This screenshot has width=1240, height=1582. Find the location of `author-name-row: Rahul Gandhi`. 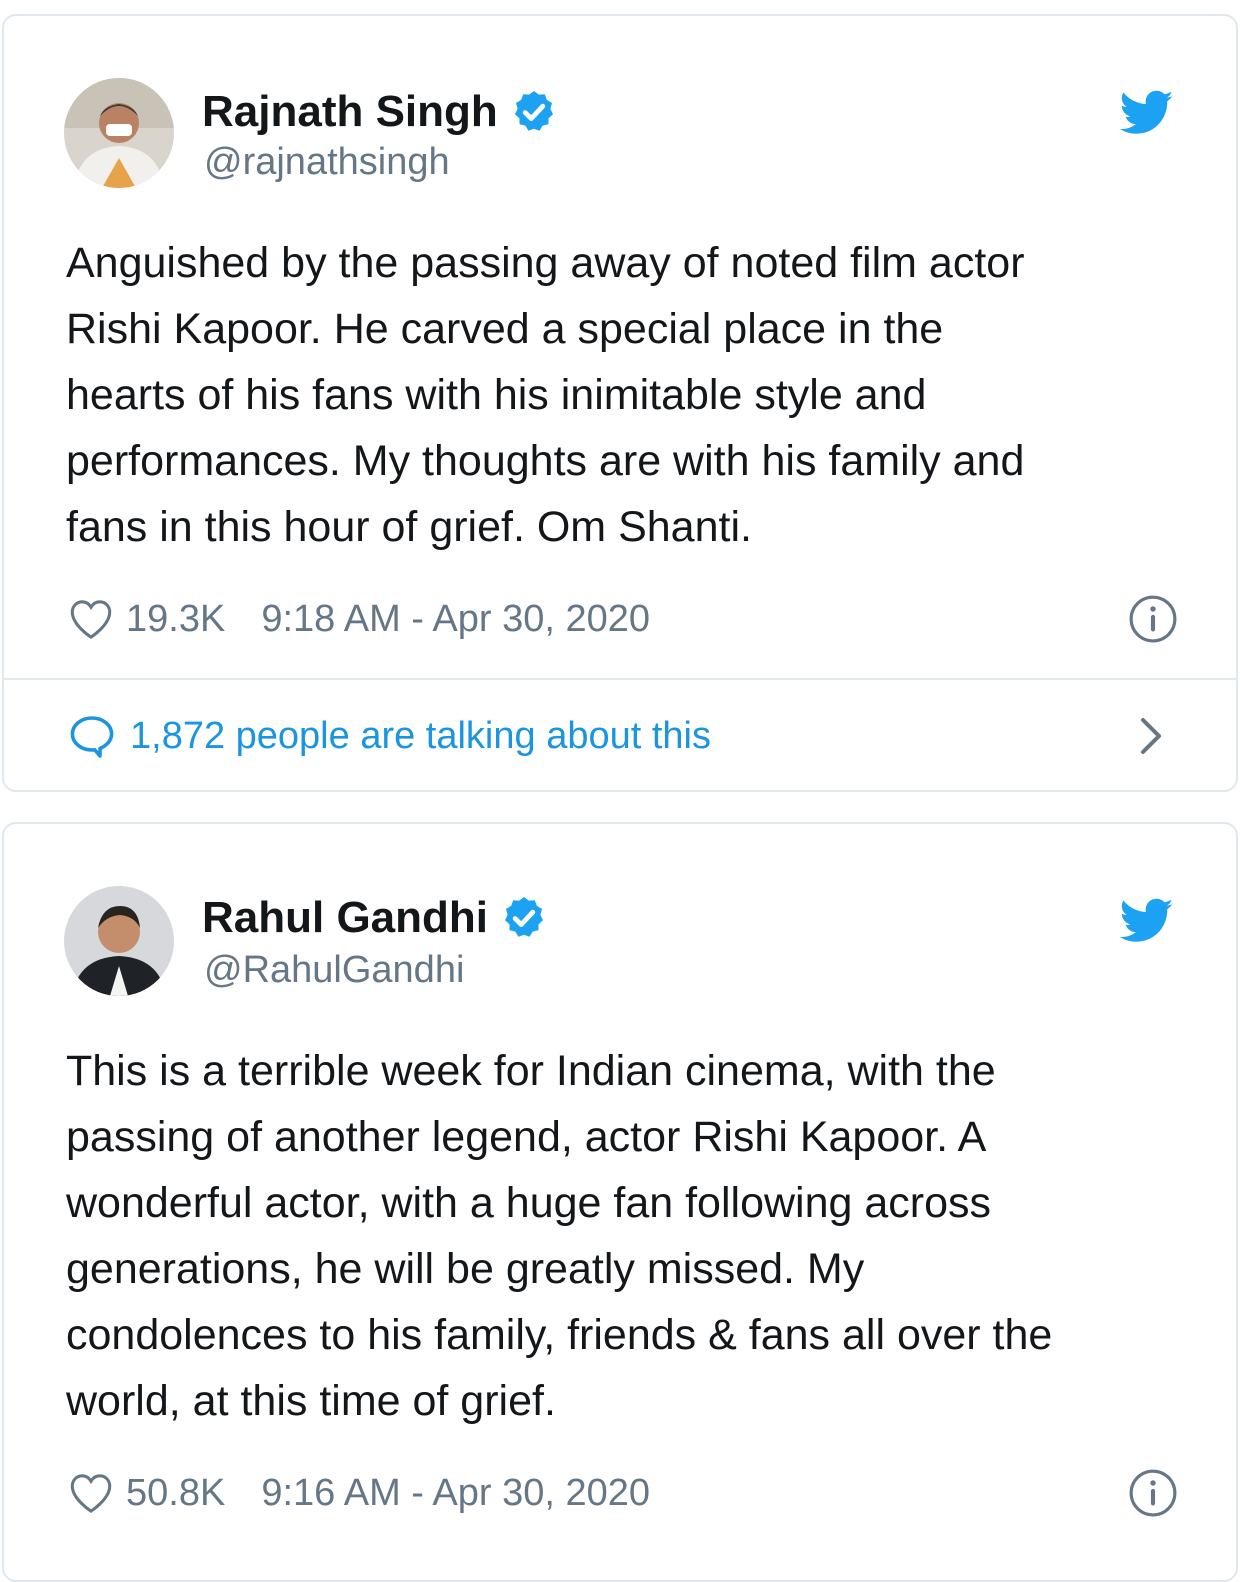

author-name-row: Rahul Gandhi is located at coordinates (375, 918).